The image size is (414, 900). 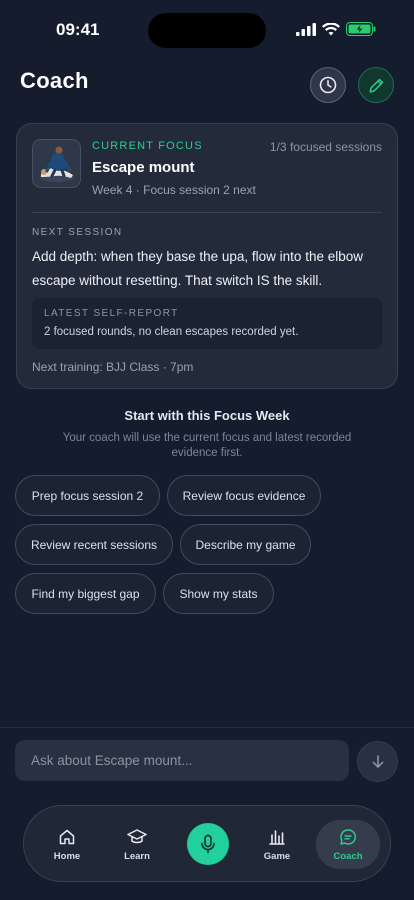 I want to click on current-focus-label: CURRENT FOCUS, so click(x=147, y=146).